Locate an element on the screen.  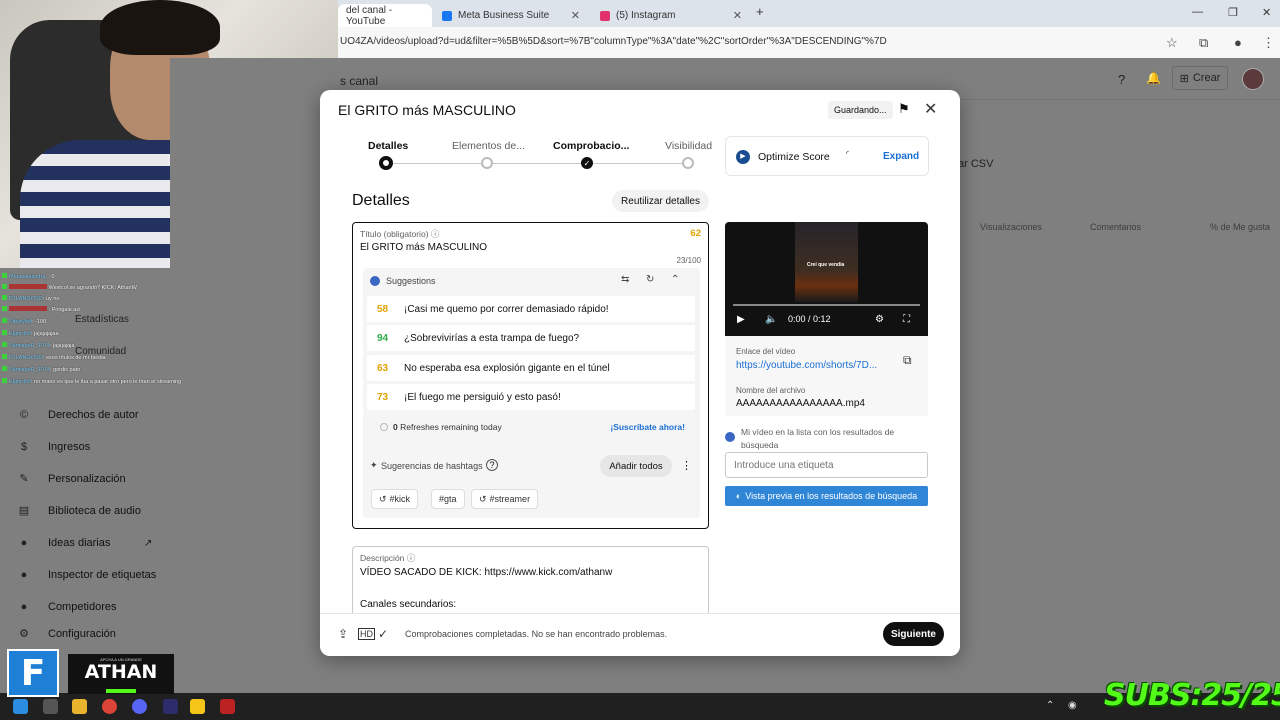
step-details: Detalles is located at coordinates (388, 146).